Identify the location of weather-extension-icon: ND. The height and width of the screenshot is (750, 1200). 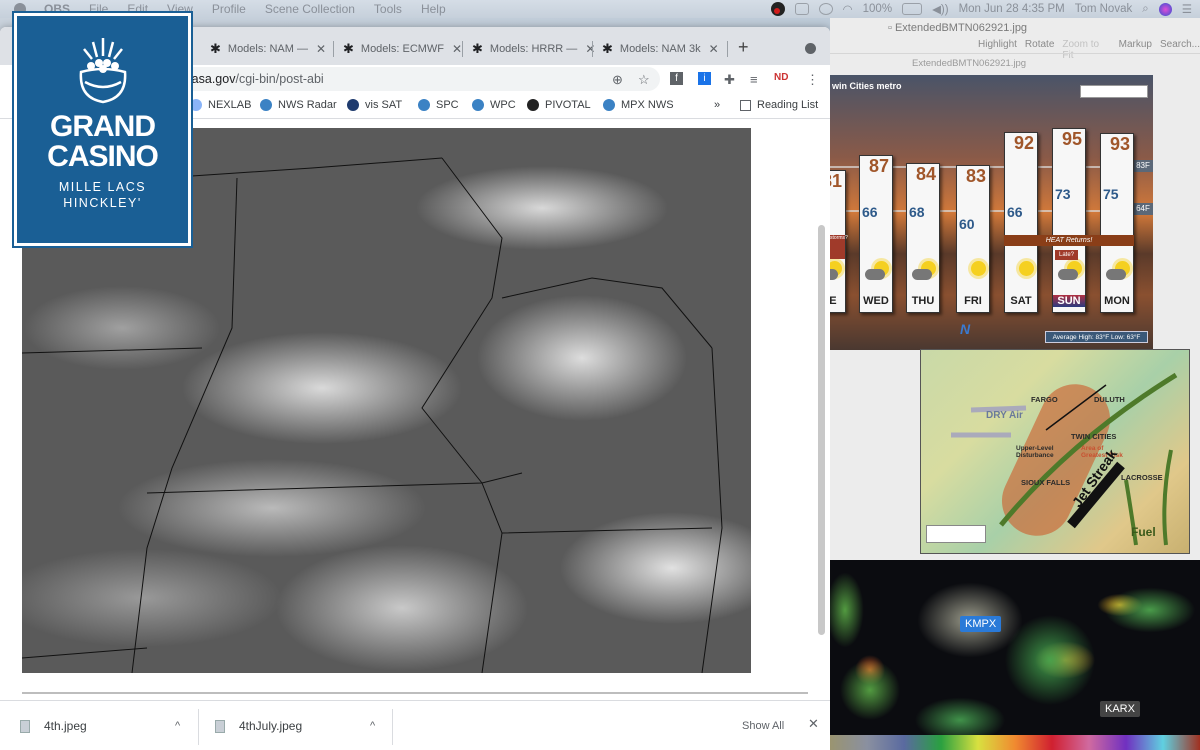
(781, 77).